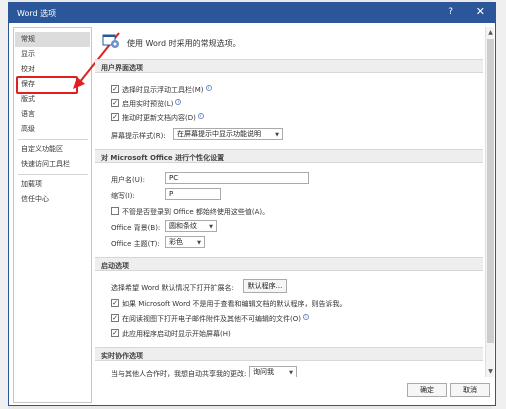 Image resolution: width=506 pixels, height=409 pixels. I want to click on option-label: 此应用程序启动时显示开始屏幕(H), so click(176, 334).